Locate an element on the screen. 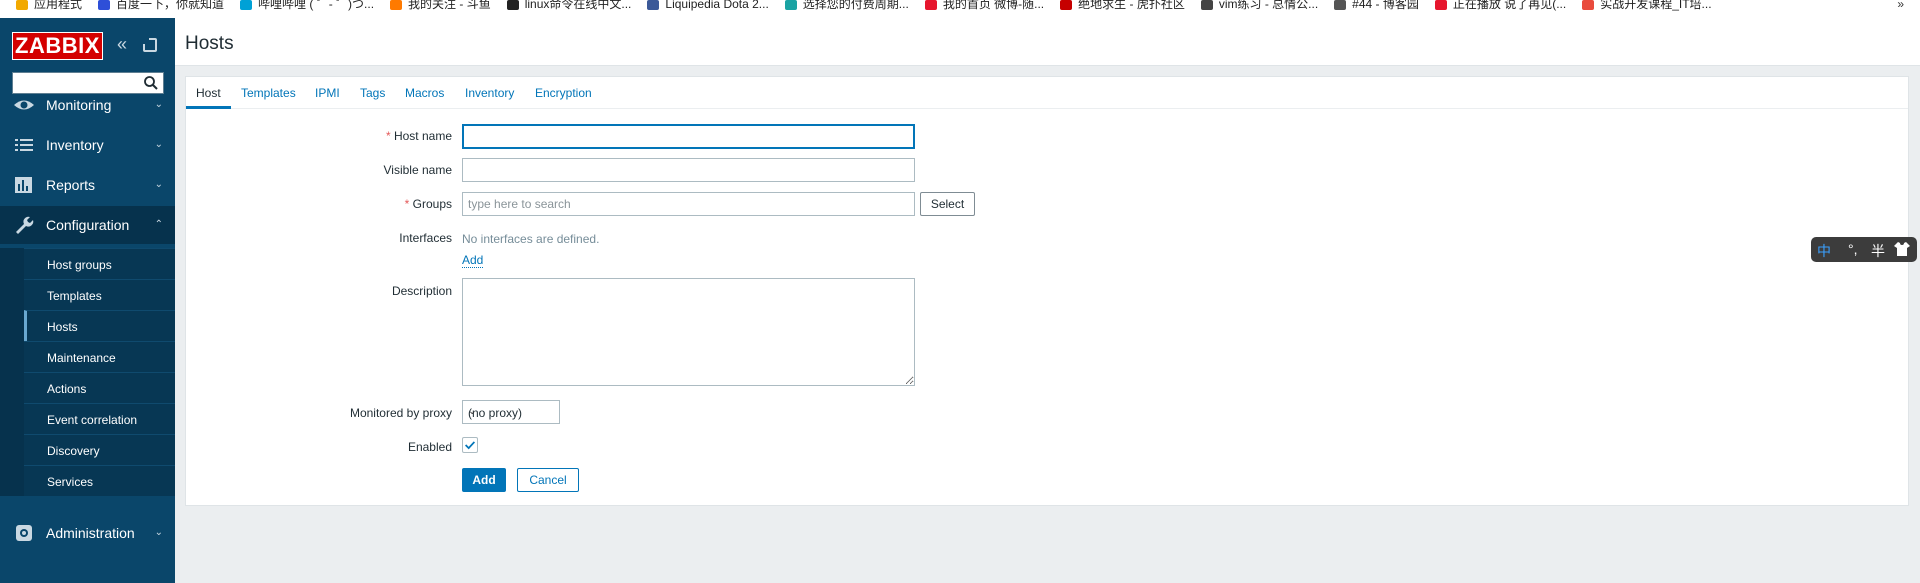  add-interface-link: Add is located at coordinates (473, 260).